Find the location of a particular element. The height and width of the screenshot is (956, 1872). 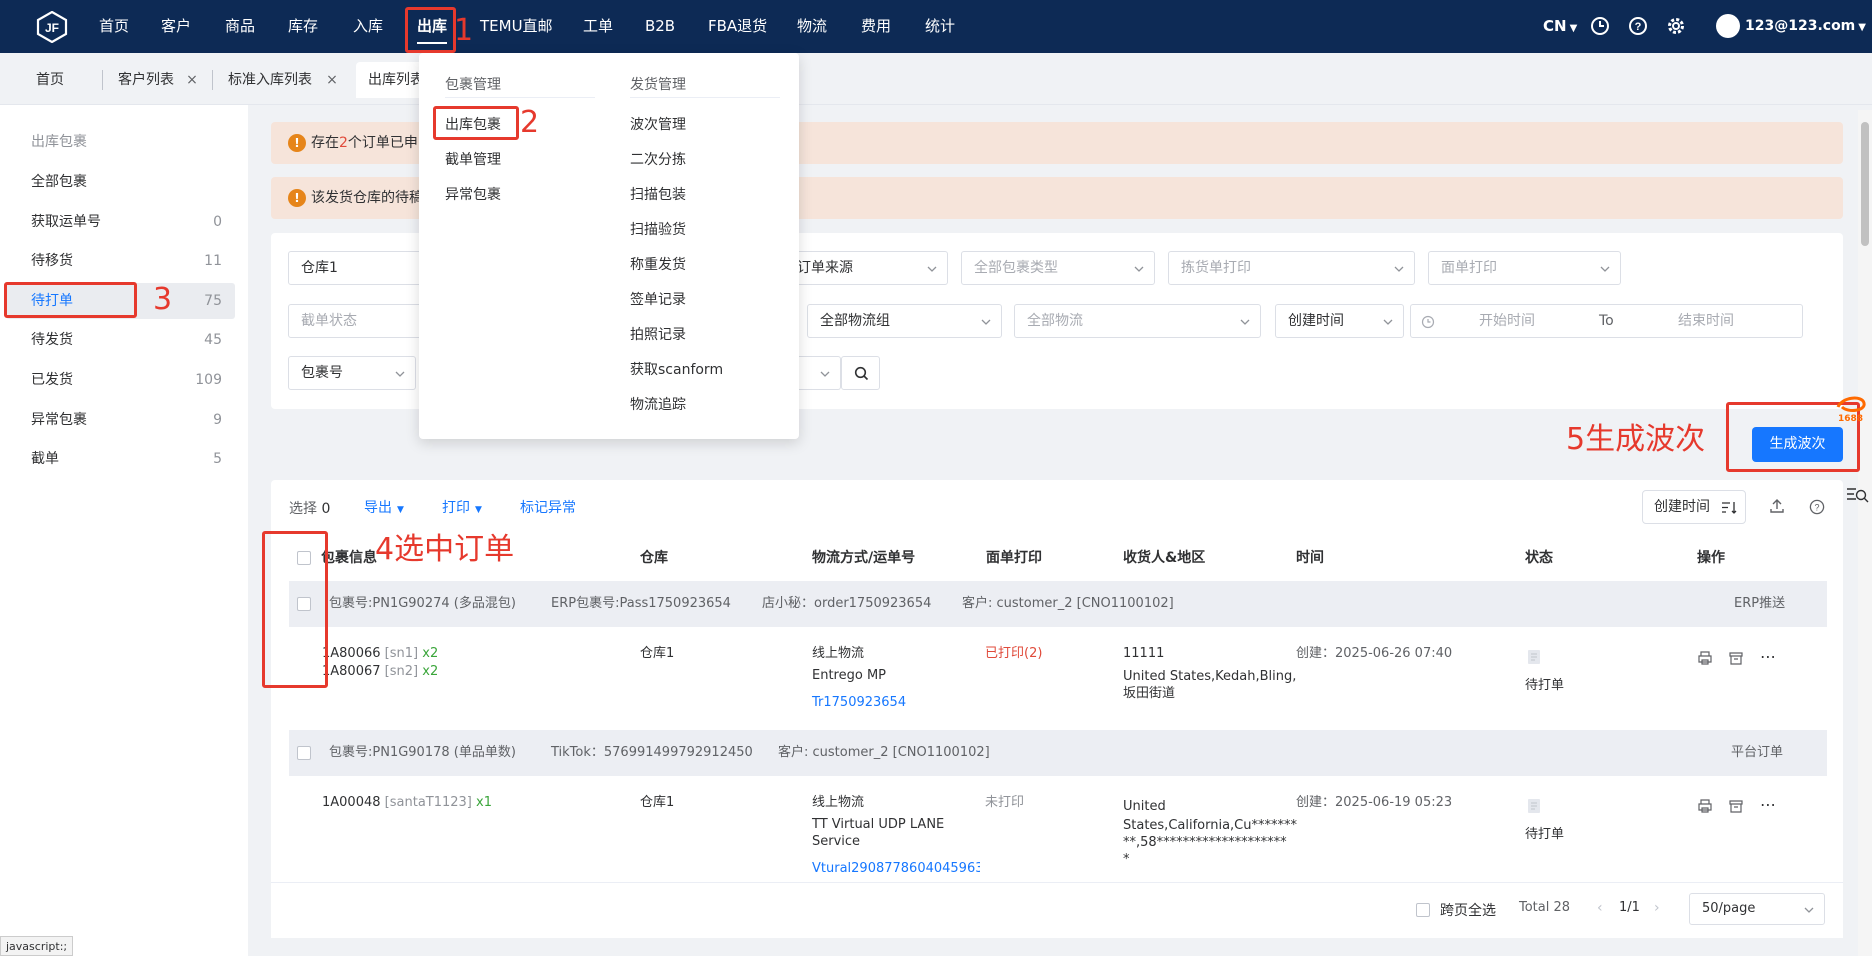

shop-order-number: 店小秘：order1750923654 is located at coordinates (847, 603).